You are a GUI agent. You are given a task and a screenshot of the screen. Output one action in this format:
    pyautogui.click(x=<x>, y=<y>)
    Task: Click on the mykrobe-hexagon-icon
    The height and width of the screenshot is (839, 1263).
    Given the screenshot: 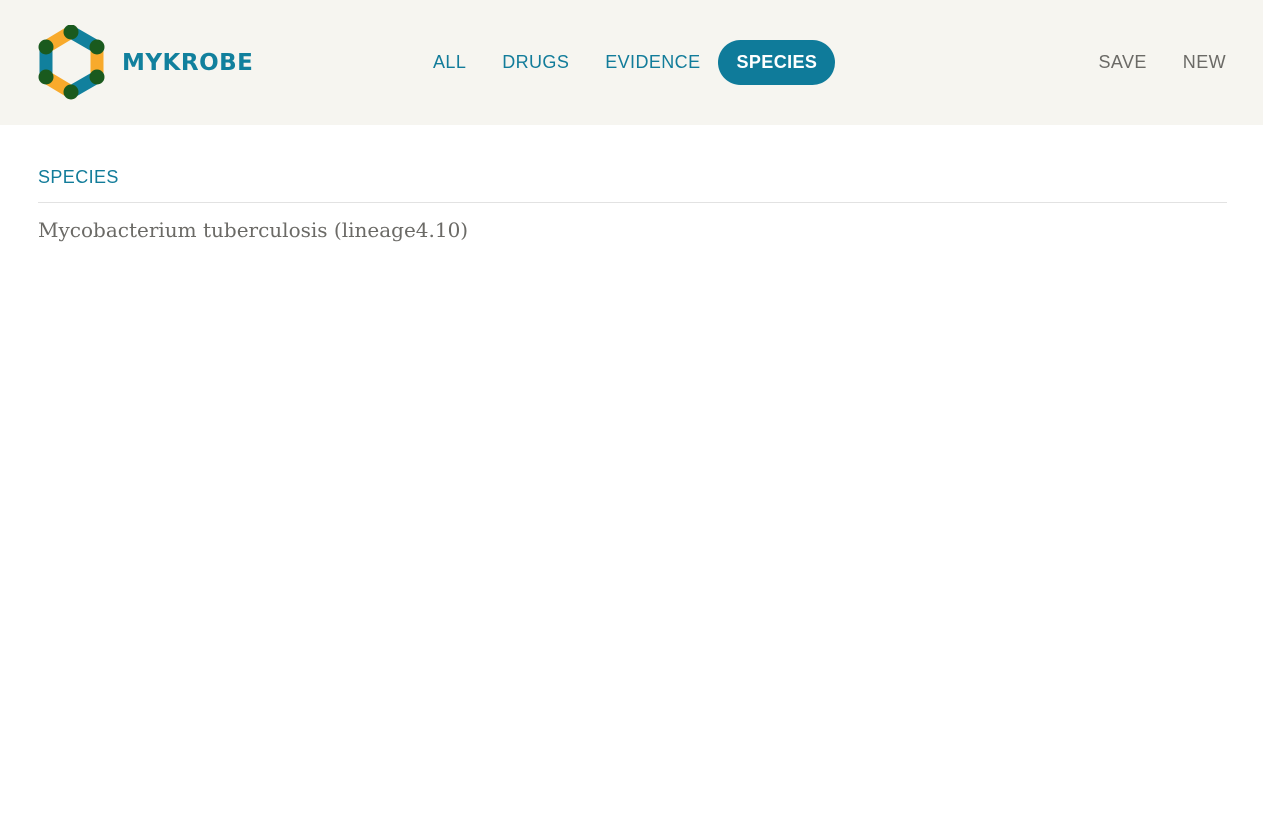 What is the action you would take?
    pyautogui.click(x=71, y=62)
    